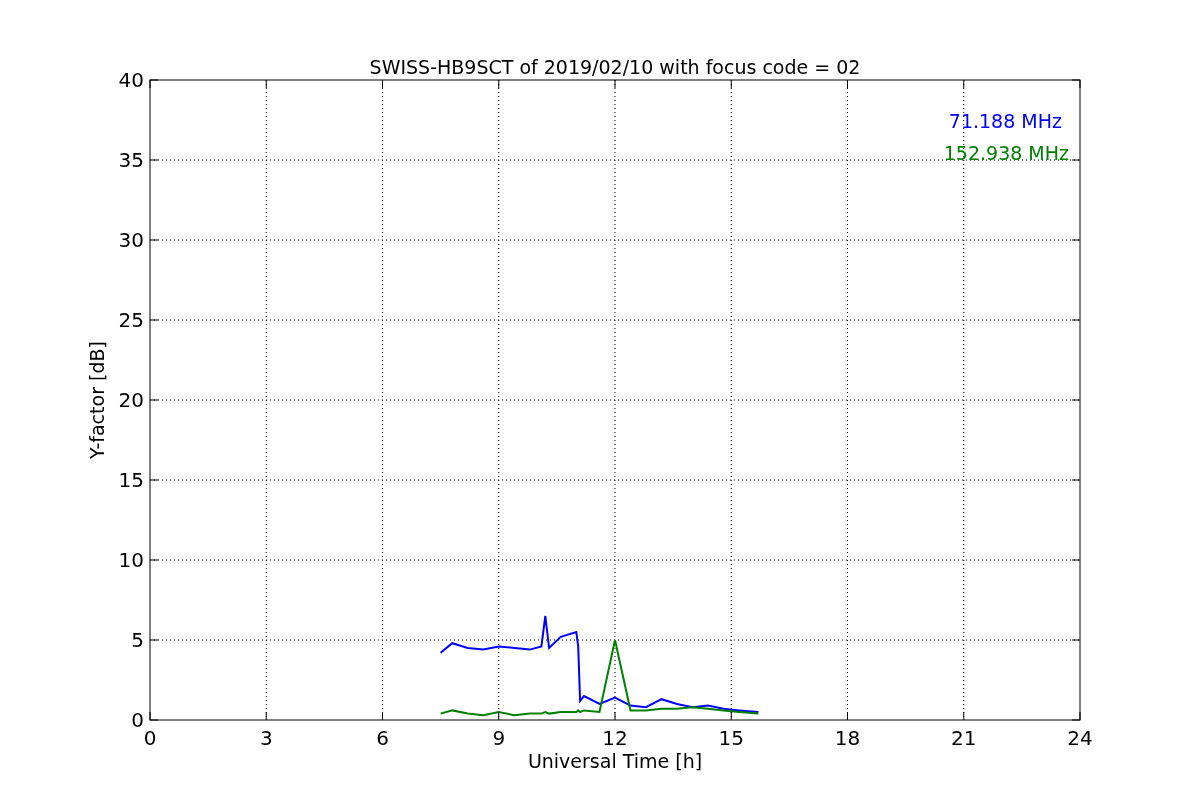 Image resolution: width=1200 pixels, height=800 pixels. Describe the element at coordinates (131, 400) in the screenshot. I see `y-tick-label: 20` at that location.